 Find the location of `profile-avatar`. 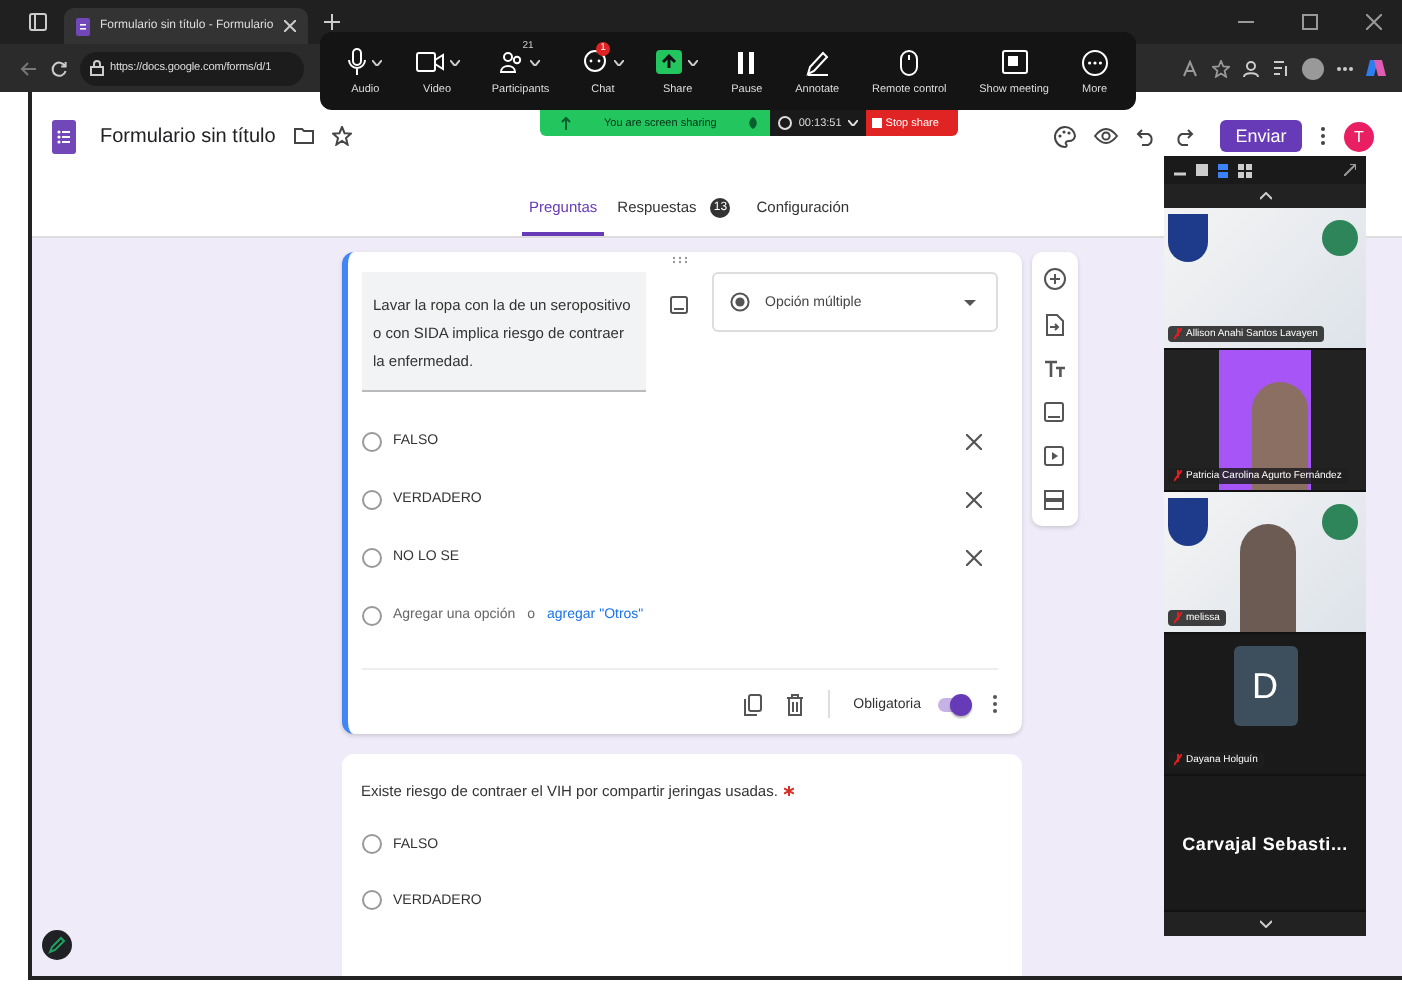

profile-avatar is located at coordinates (1313, 68).